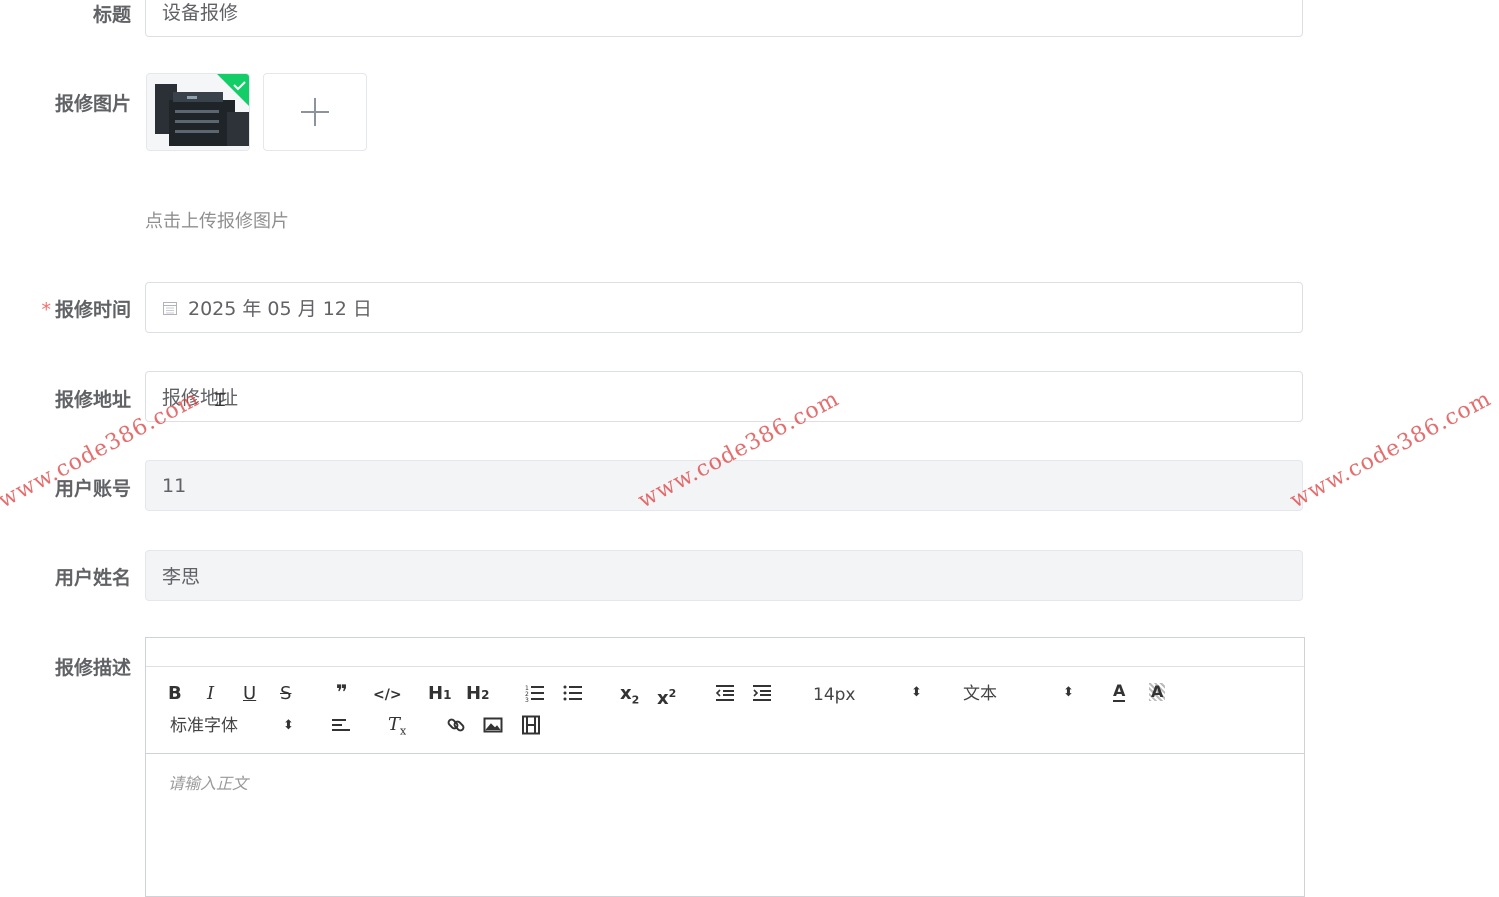 The width and height of the screenshot is (1499, 897). I want to click on outdent-icon, so click(725, 695).